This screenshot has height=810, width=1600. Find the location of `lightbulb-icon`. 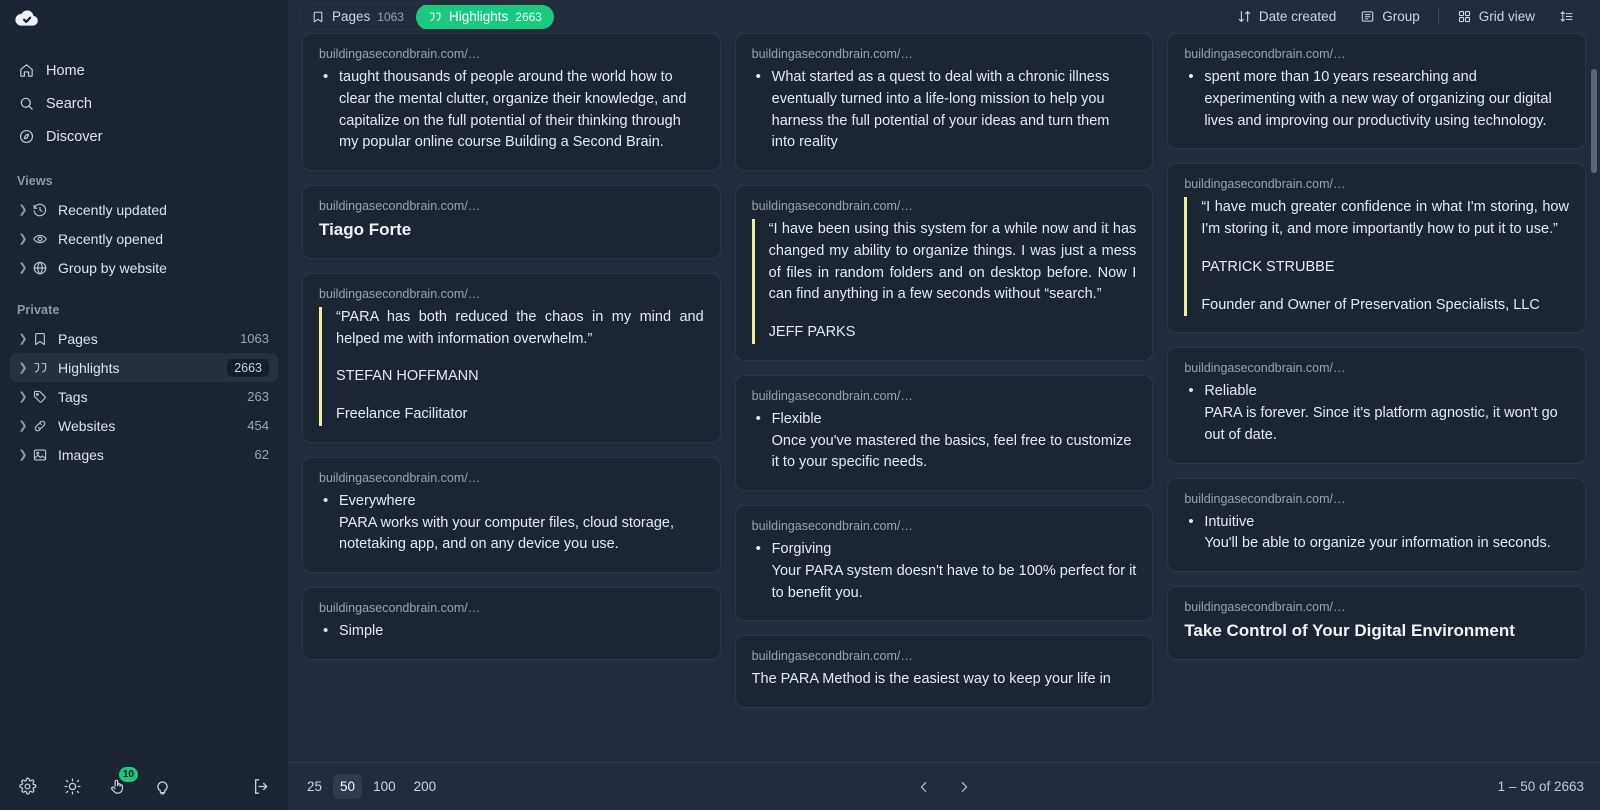

lightbulb-icon is located at coordinates (162, 786).